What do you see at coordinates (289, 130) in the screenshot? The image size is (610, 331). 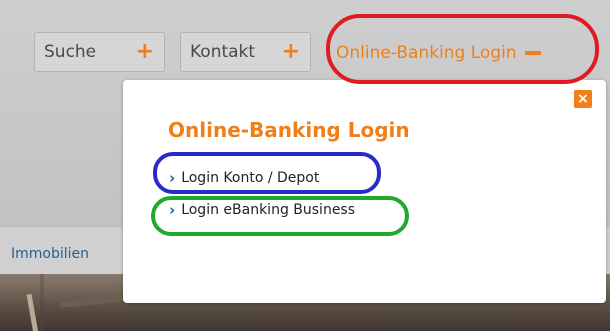 I see `popup-title: Online-Banking Login` at bounding box center [289, 130].